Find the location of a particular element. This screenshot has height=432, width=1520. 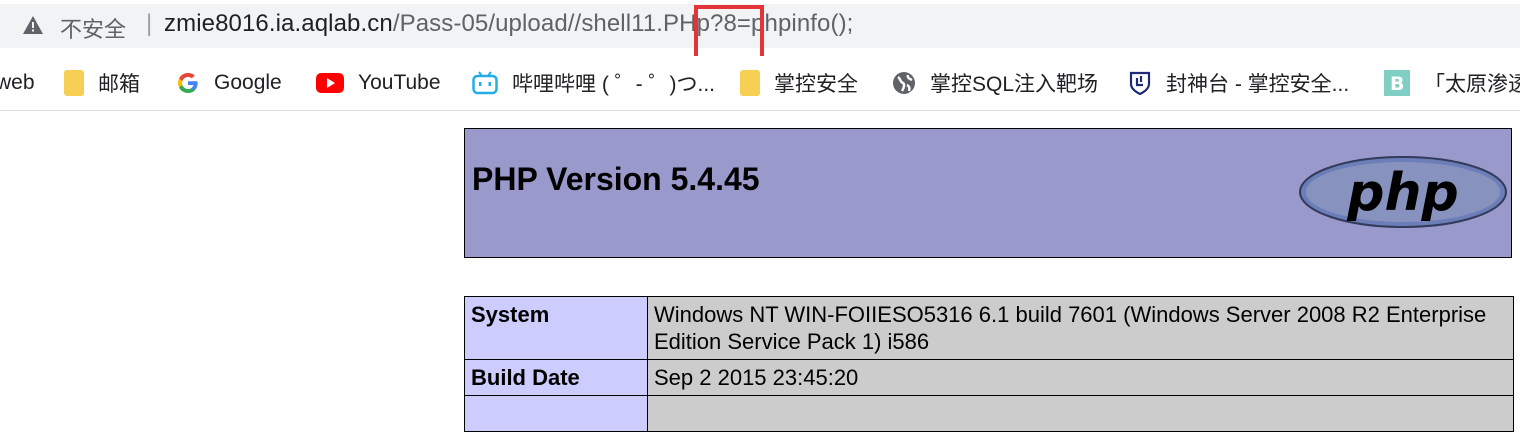

b-icon: B is located at coordinates (1397, 83).